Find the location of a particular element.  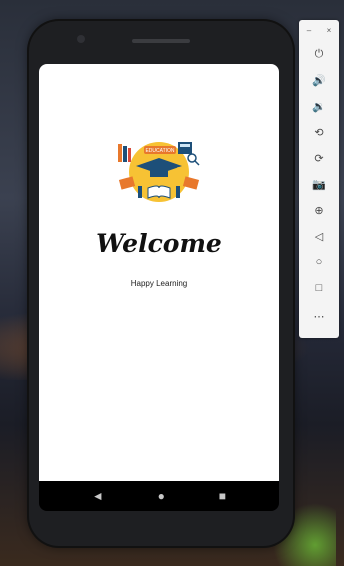

power-icon: ⏻ is located at coordinates (319, 54).